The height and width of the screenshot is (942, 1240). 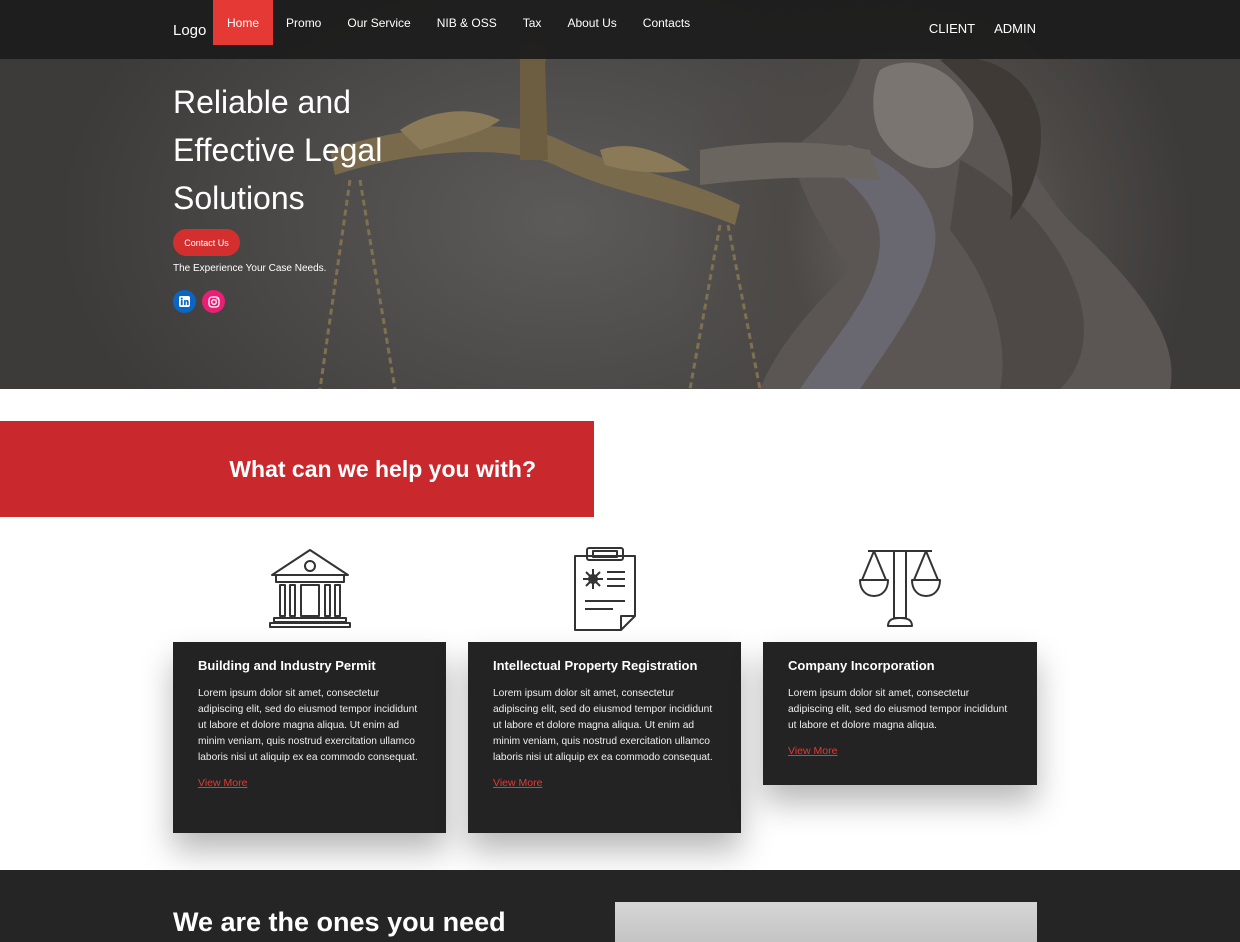 I want to click on logo: Logo, so click(x=189, y=30).